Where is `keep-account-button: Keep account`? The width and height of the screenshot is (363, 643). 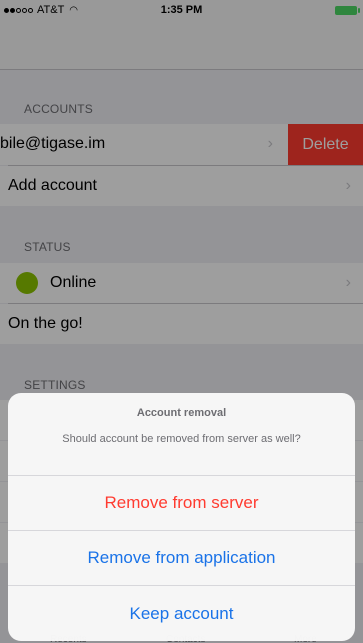
keep-account-button: Keep account is located at coordinates (181, 613).